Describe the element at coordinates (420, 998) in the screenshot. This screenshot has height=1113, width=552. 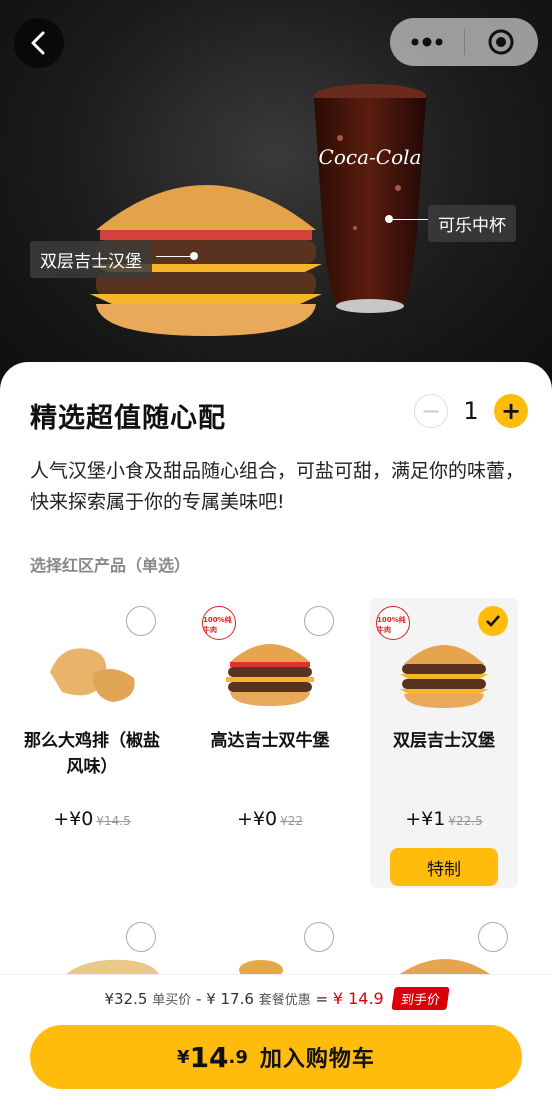
I see `final-price-tag: 到手价` at that location.